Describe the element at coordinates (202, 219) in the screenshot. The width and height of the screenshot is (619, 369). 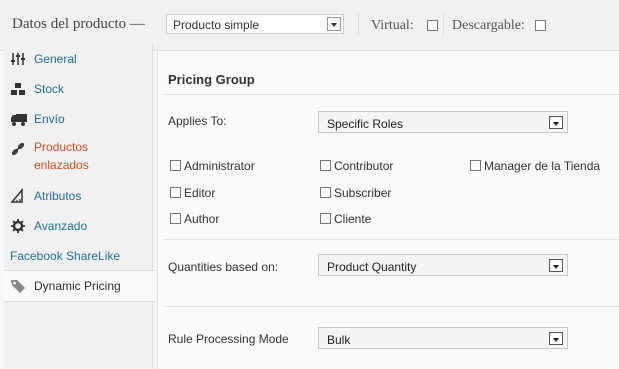
I see `role-label: Author` at that location.